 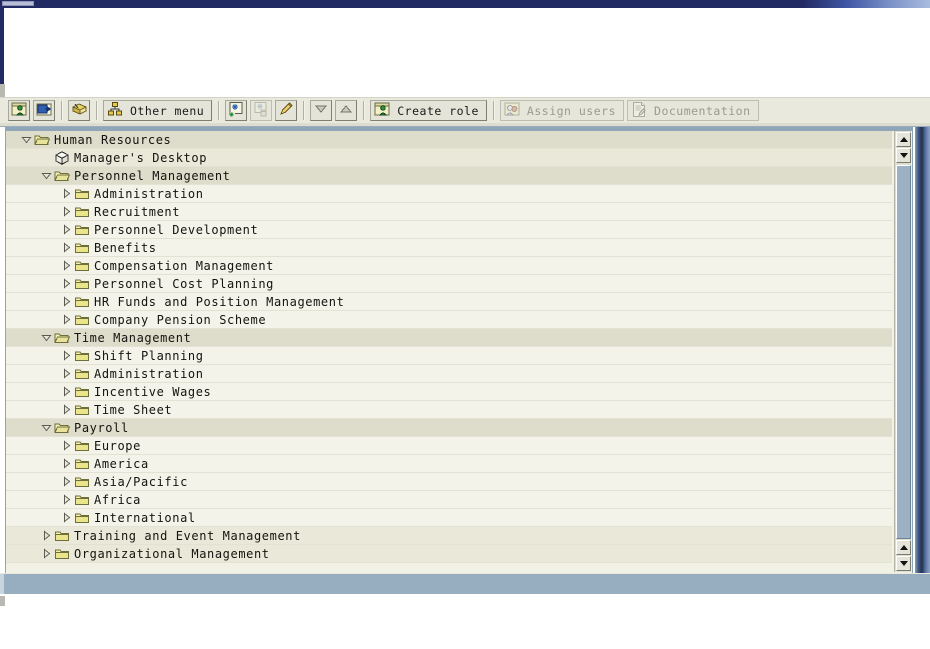 What do you see at coordinates (639, 110) in the screenshot?
I see `document-pen-icon` at bounding box center [639, 110].